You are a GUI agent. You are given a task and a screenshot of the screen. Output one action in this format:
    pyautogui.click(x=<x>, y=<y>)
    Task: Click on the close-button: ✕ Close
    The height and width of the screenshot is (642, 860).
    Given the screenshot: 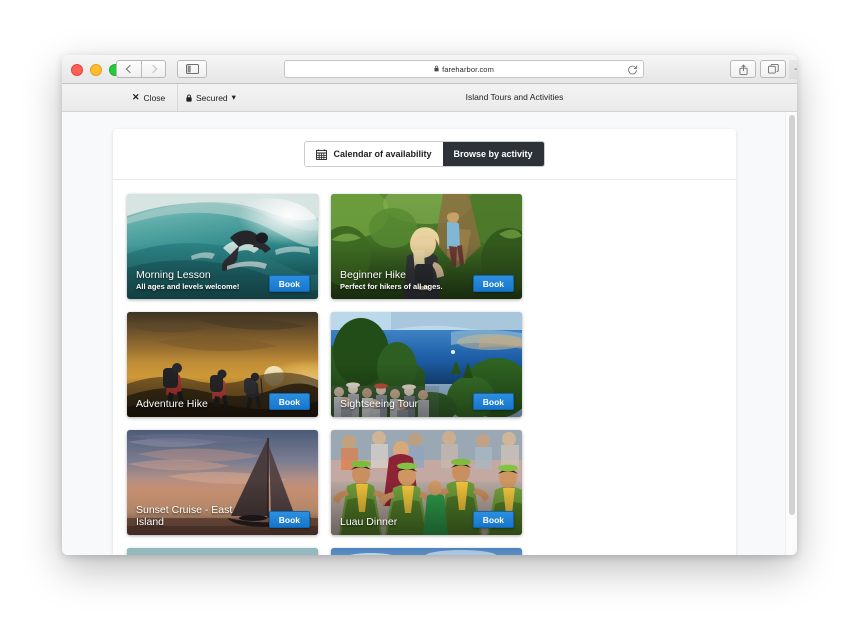 What is the action you would take?
    pyautogui.click(x=149, y=97)
    